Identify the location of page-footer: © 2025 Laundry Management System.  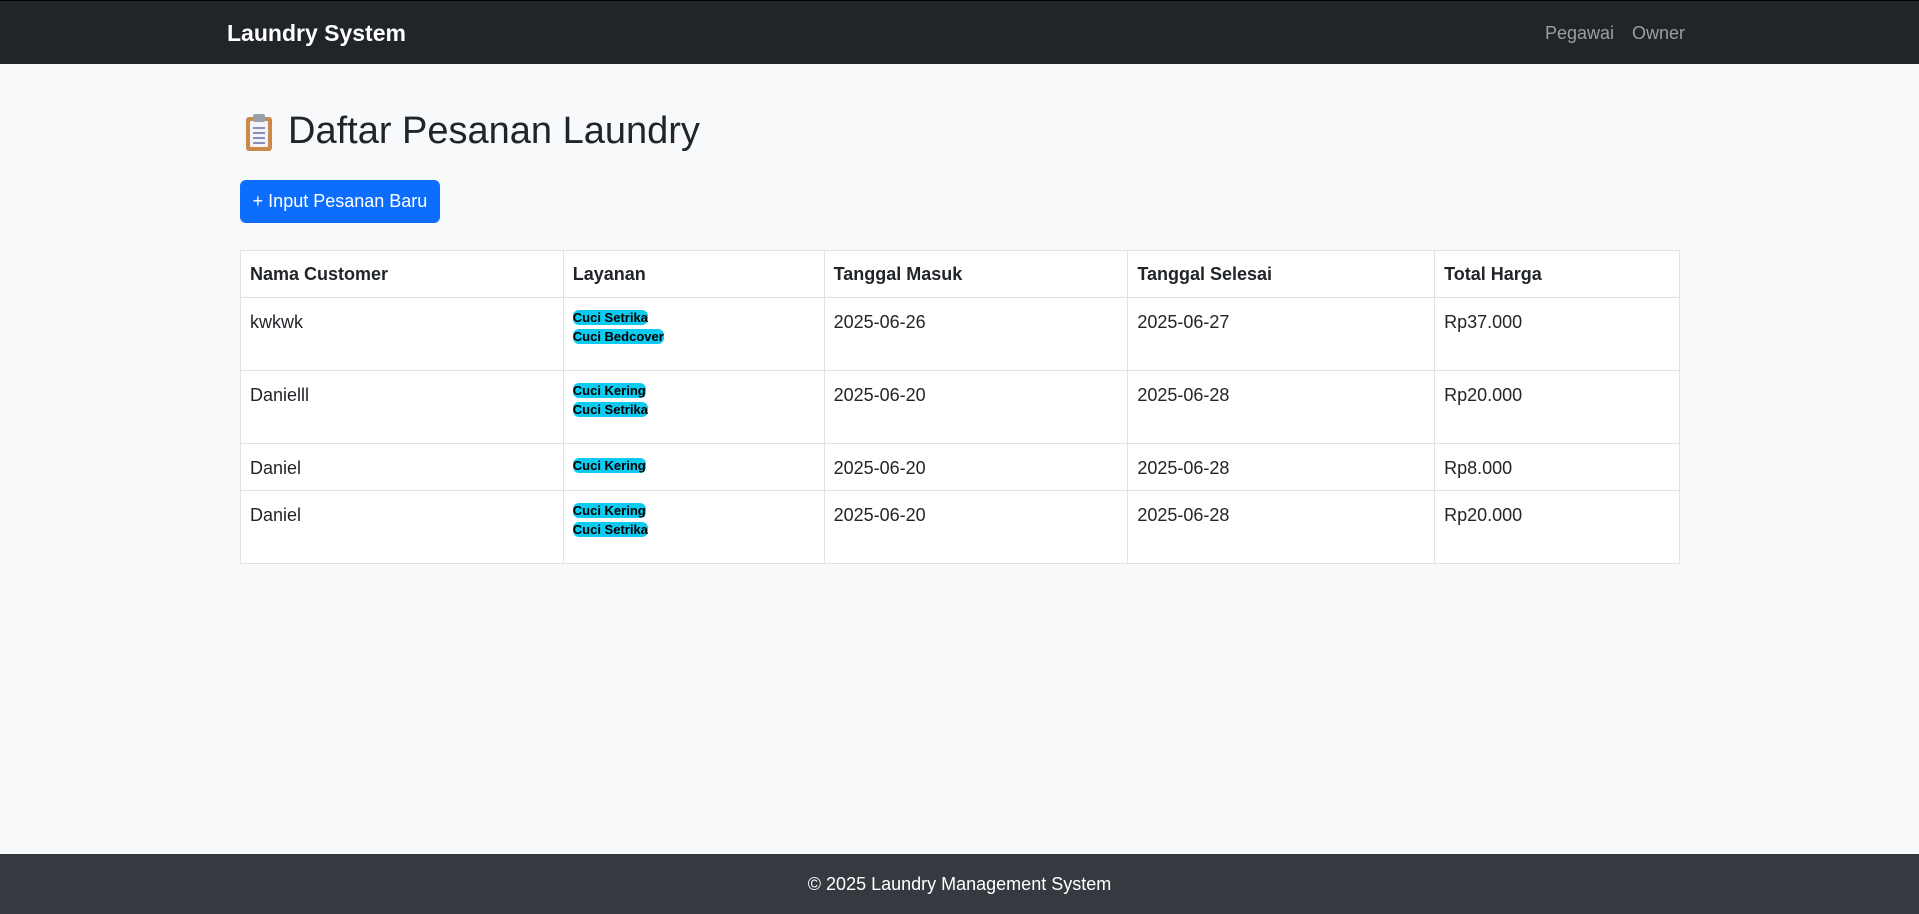
(959, 884).